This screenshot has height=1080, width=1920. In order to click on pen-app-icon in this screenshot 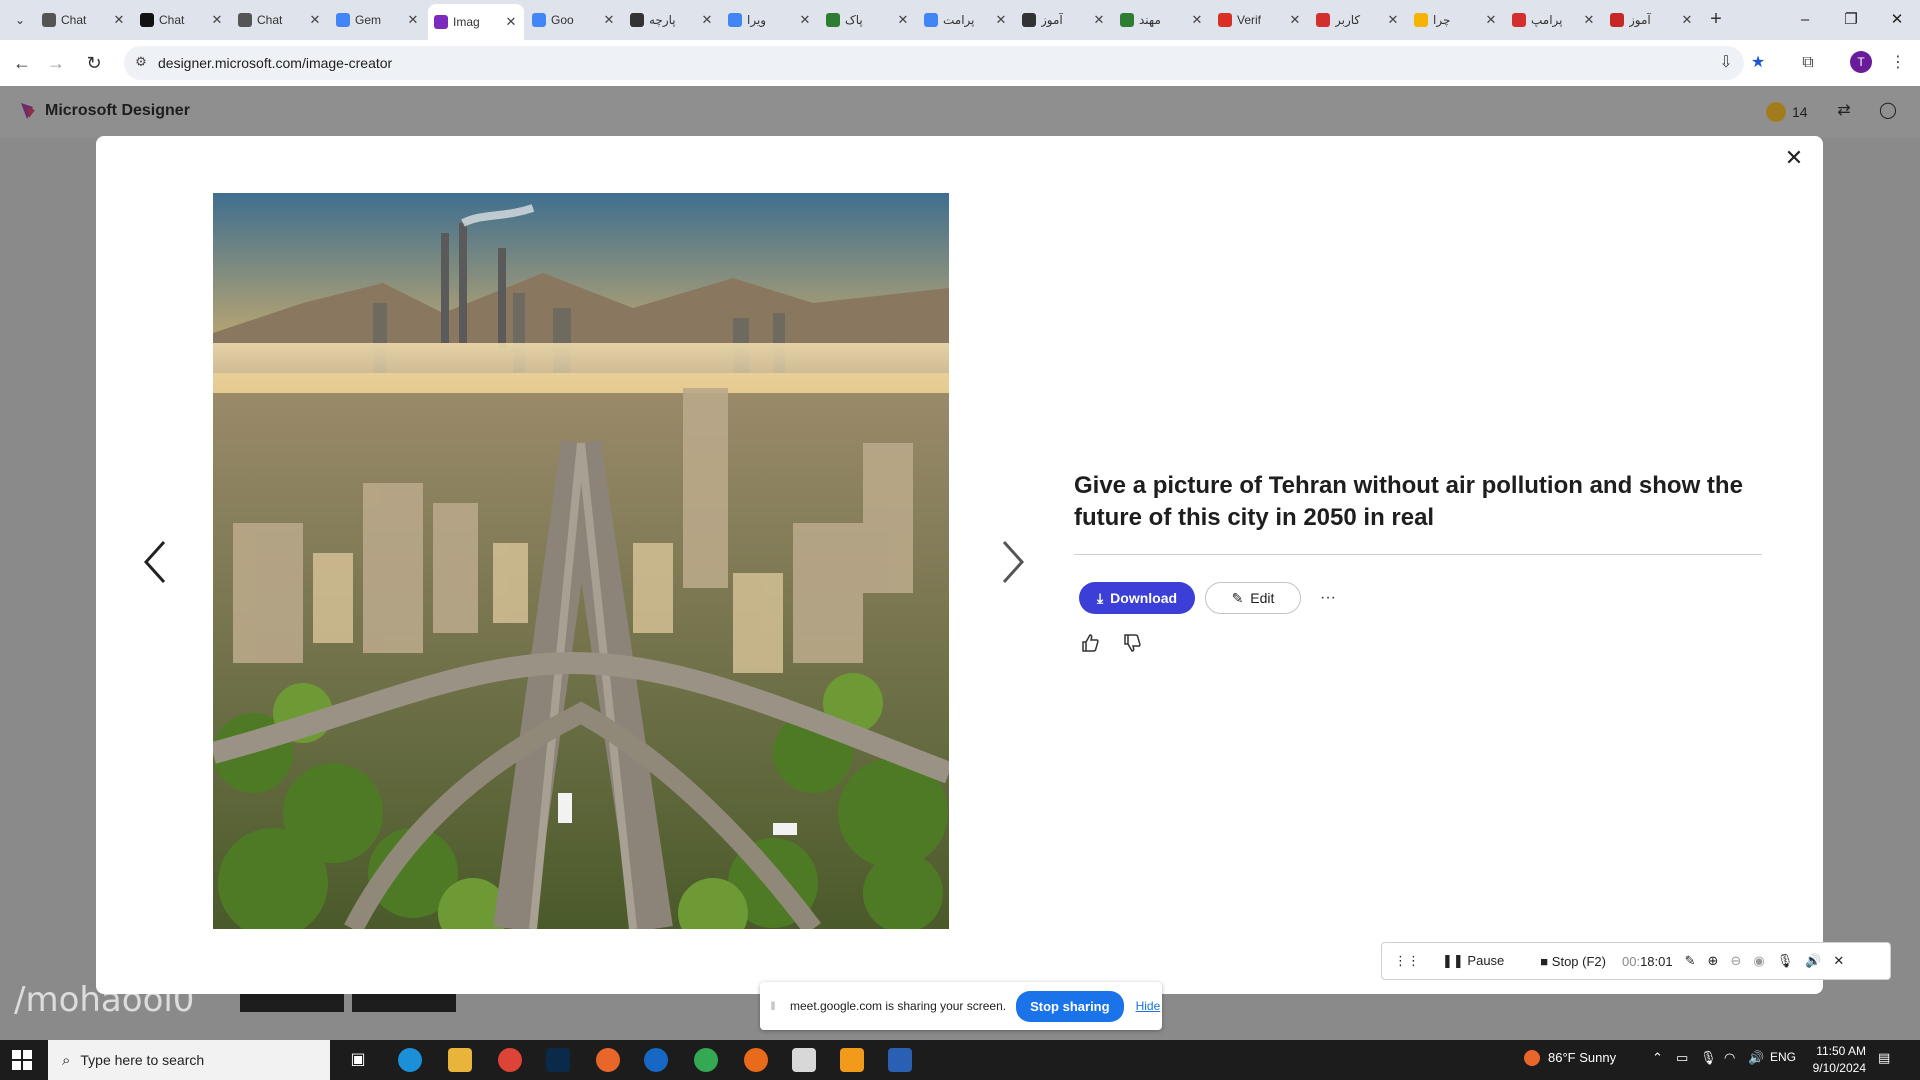, I will do `click(656, 1060)`.